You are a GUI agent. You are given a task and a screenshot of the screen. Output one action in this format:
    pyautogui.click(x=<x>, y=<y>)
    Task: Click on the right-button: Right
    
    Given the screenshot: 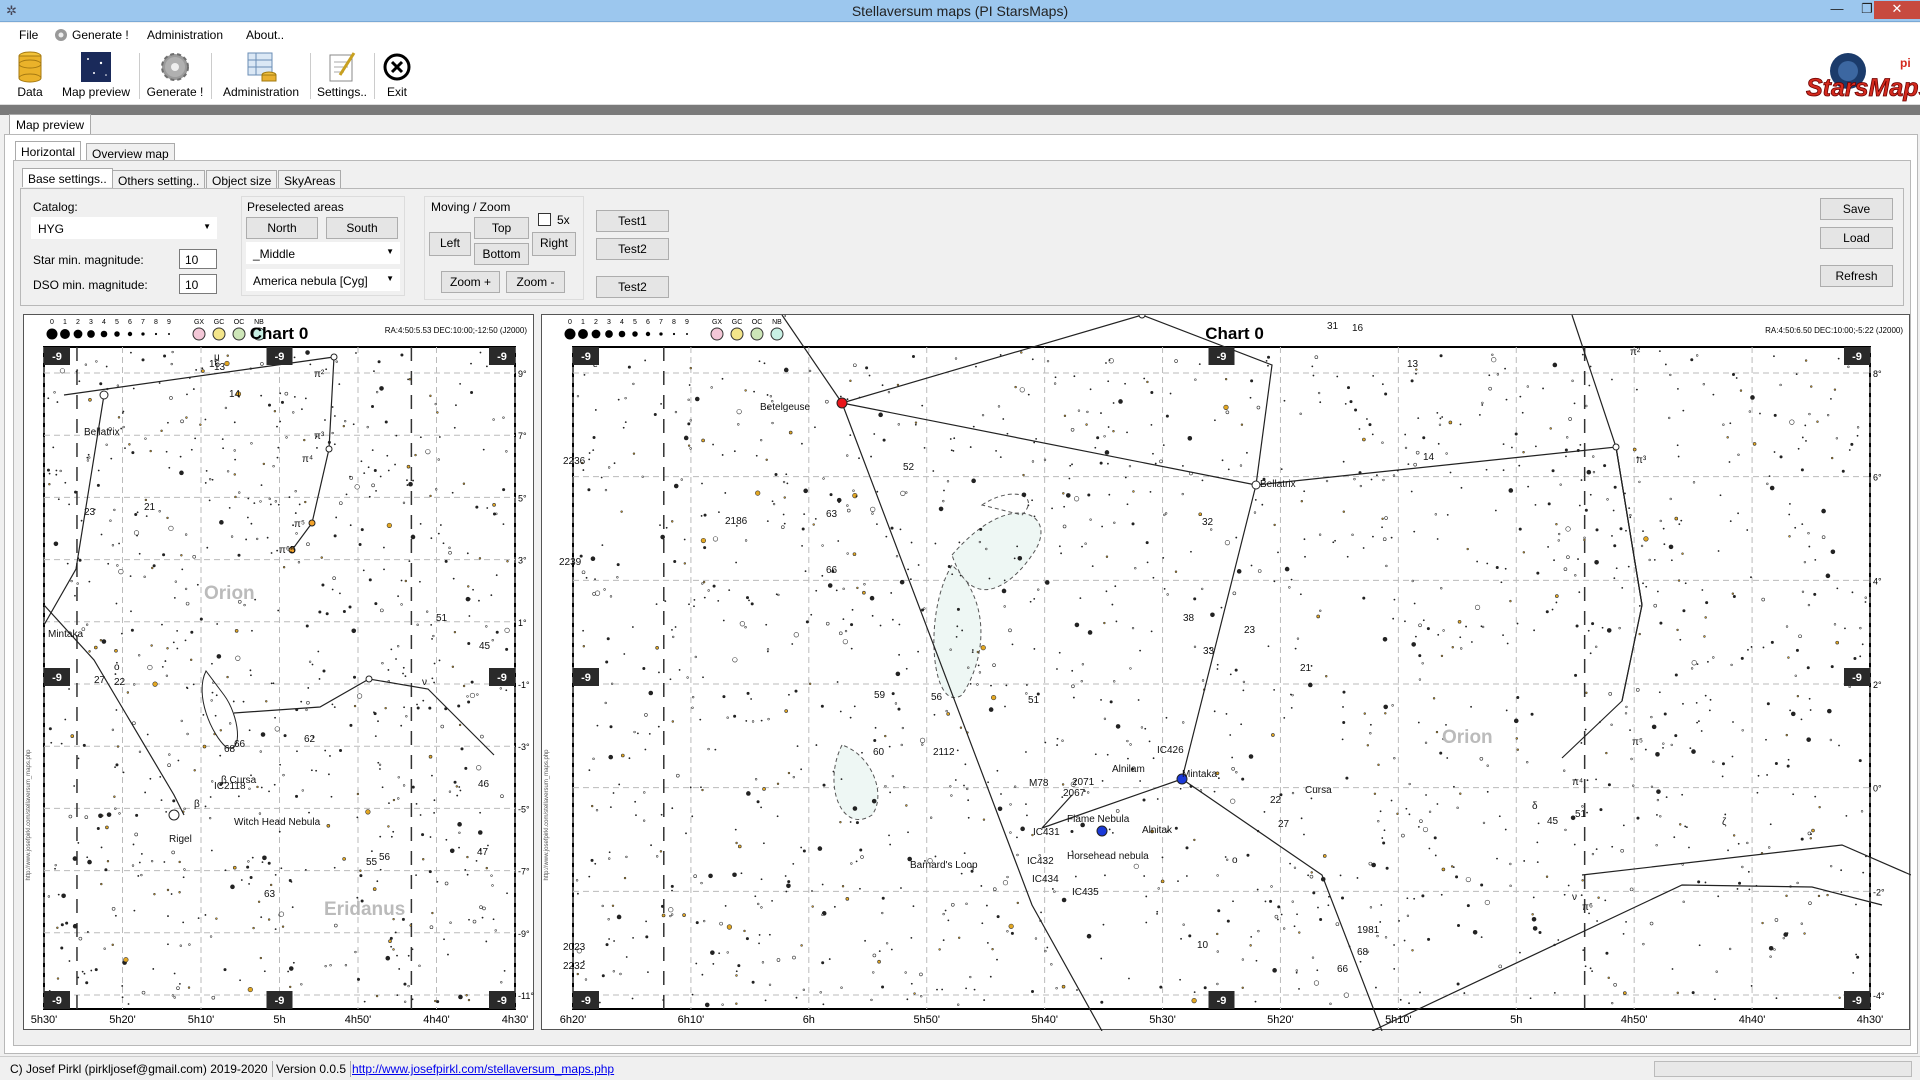 What is the action you would take?
    pyautogui.click(x=554, y=244)
    